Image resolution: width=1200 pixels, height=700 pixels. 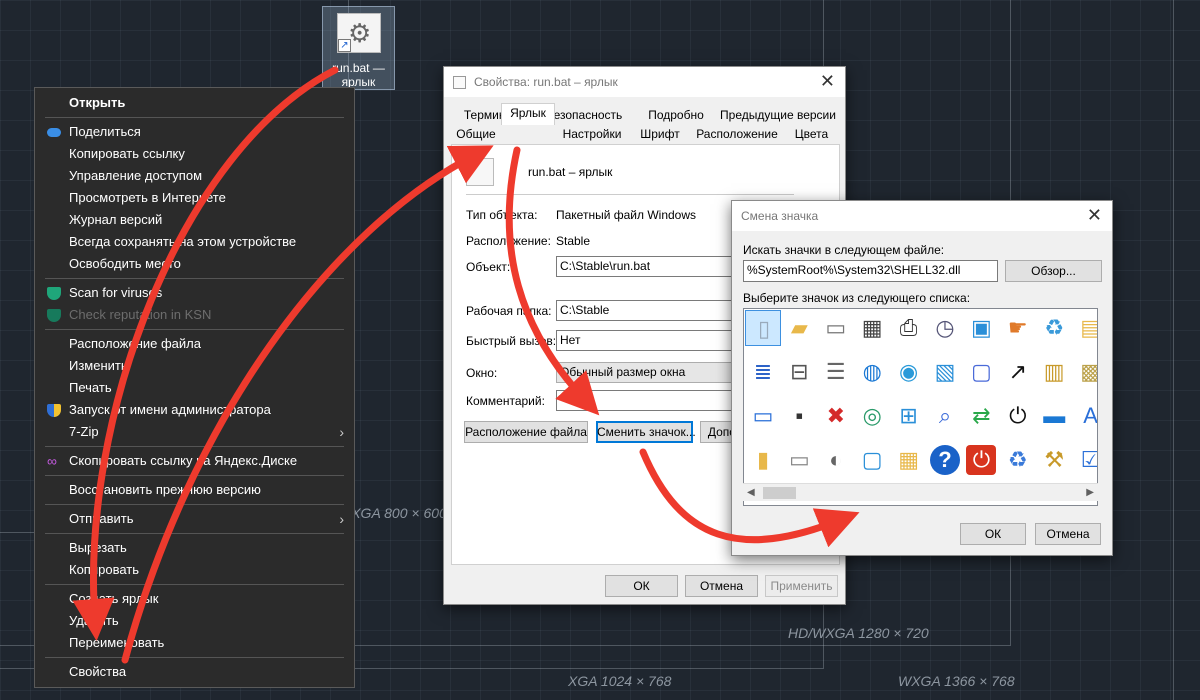 I want to click on icon-choice: ☛, so click(x=1018, y=328).